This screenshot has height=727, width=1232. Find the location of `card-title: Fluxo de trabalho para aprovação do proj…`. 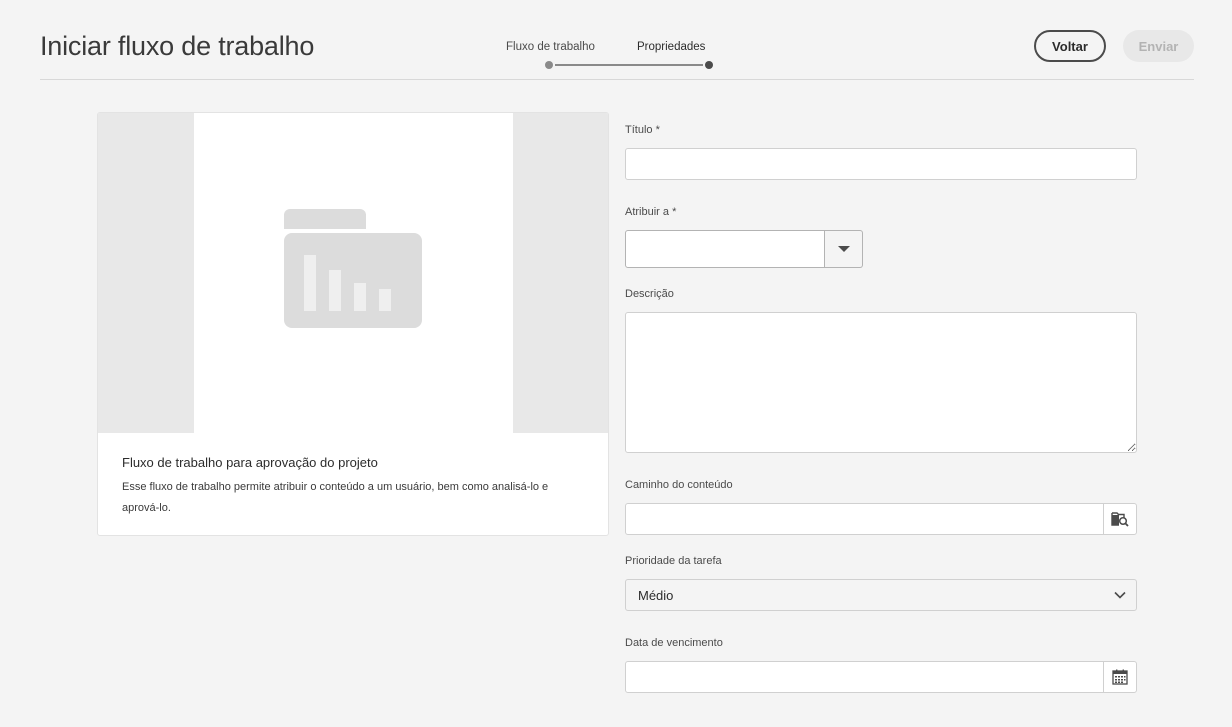

card-title: Fluxo de trabalho para aprovação do proj… is located at coordinates (250, 462).